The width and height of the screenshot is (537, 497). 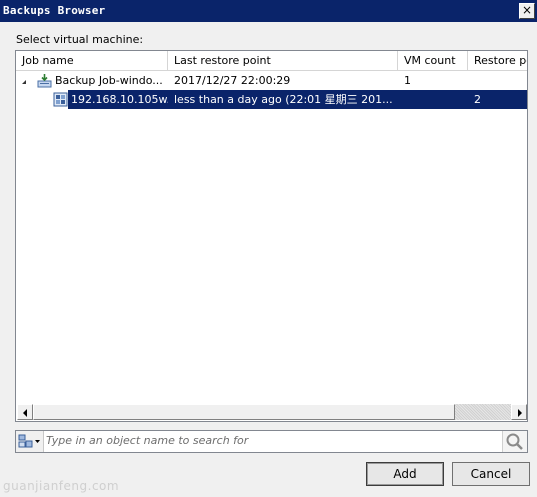 What do you see at coordinates (433, 60) in the screenshot?
I see `column-header-vm-count: VM count` at bounding box center [433, 60].